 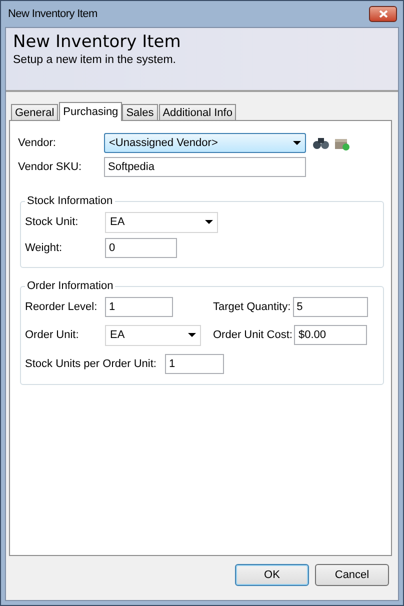 I want to click on dialog-button: OK, so click(x=272, y=575).